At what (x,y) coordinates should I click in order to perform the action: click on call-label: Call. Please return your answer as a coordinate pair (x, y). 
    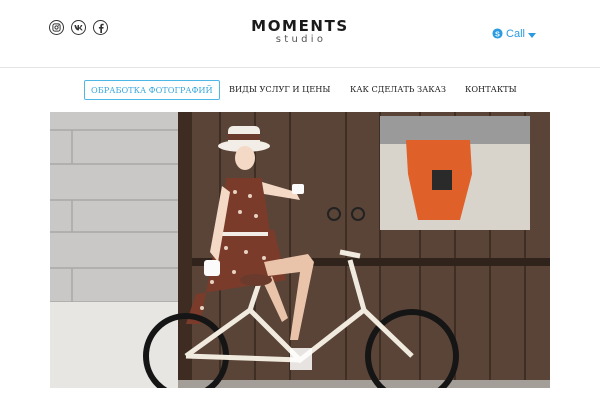
    Looking at the image, I should click on (515, 33).